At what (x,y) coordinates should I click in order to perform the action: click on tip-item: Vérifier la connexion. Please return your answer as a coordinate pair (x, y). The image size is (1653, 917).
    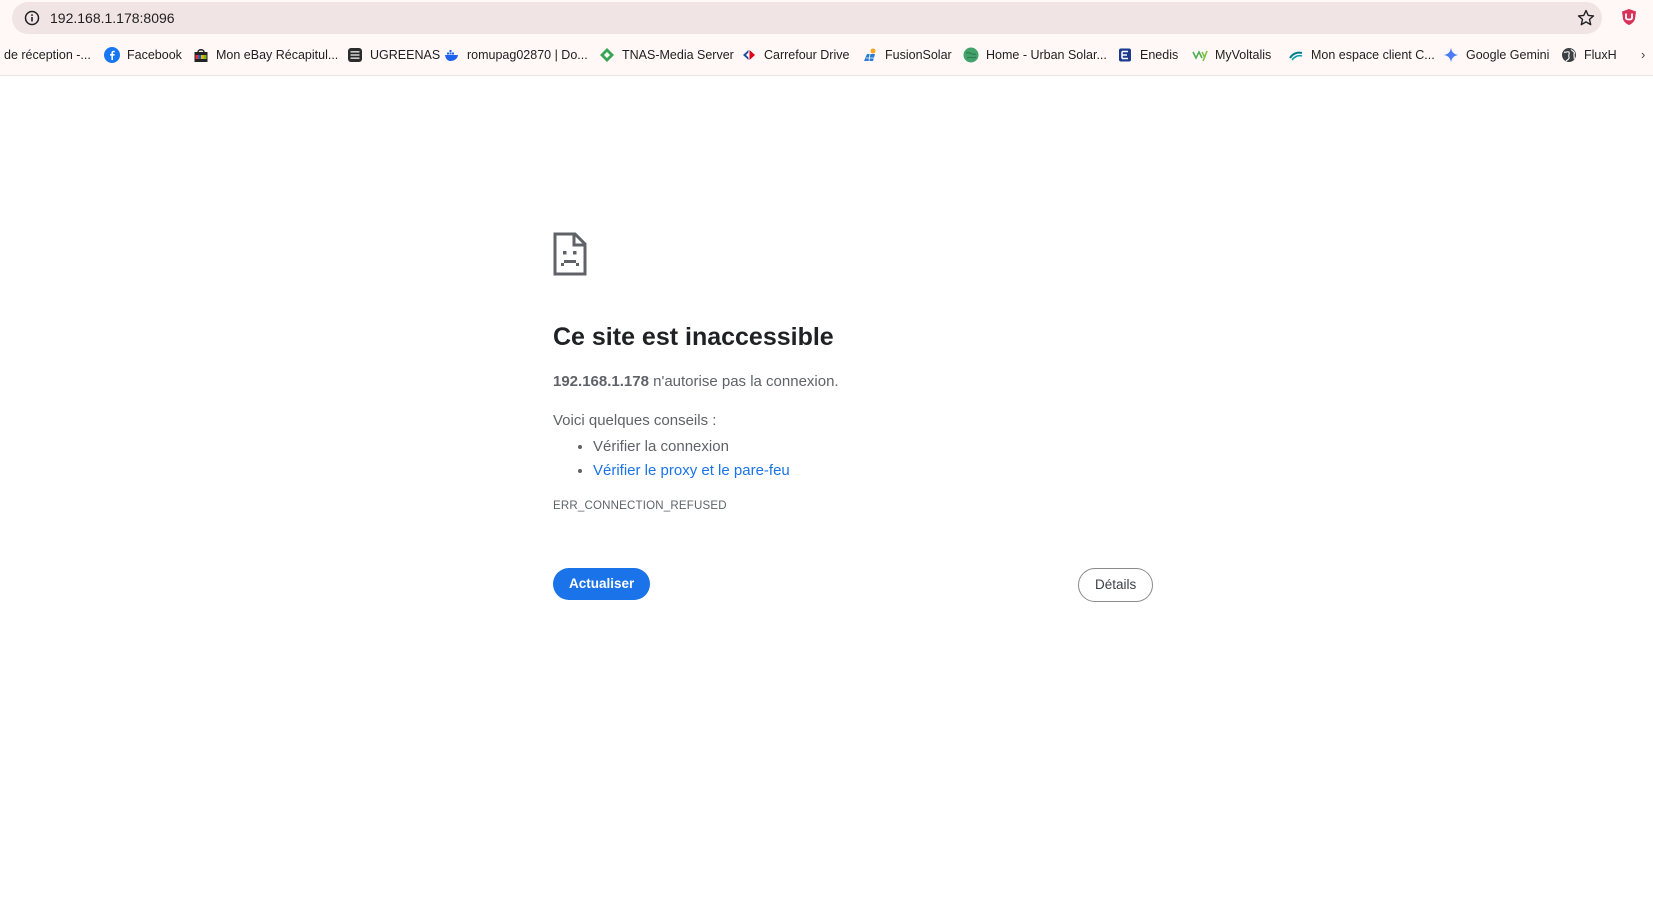
    Looking at the image, I should click on (691, 447).